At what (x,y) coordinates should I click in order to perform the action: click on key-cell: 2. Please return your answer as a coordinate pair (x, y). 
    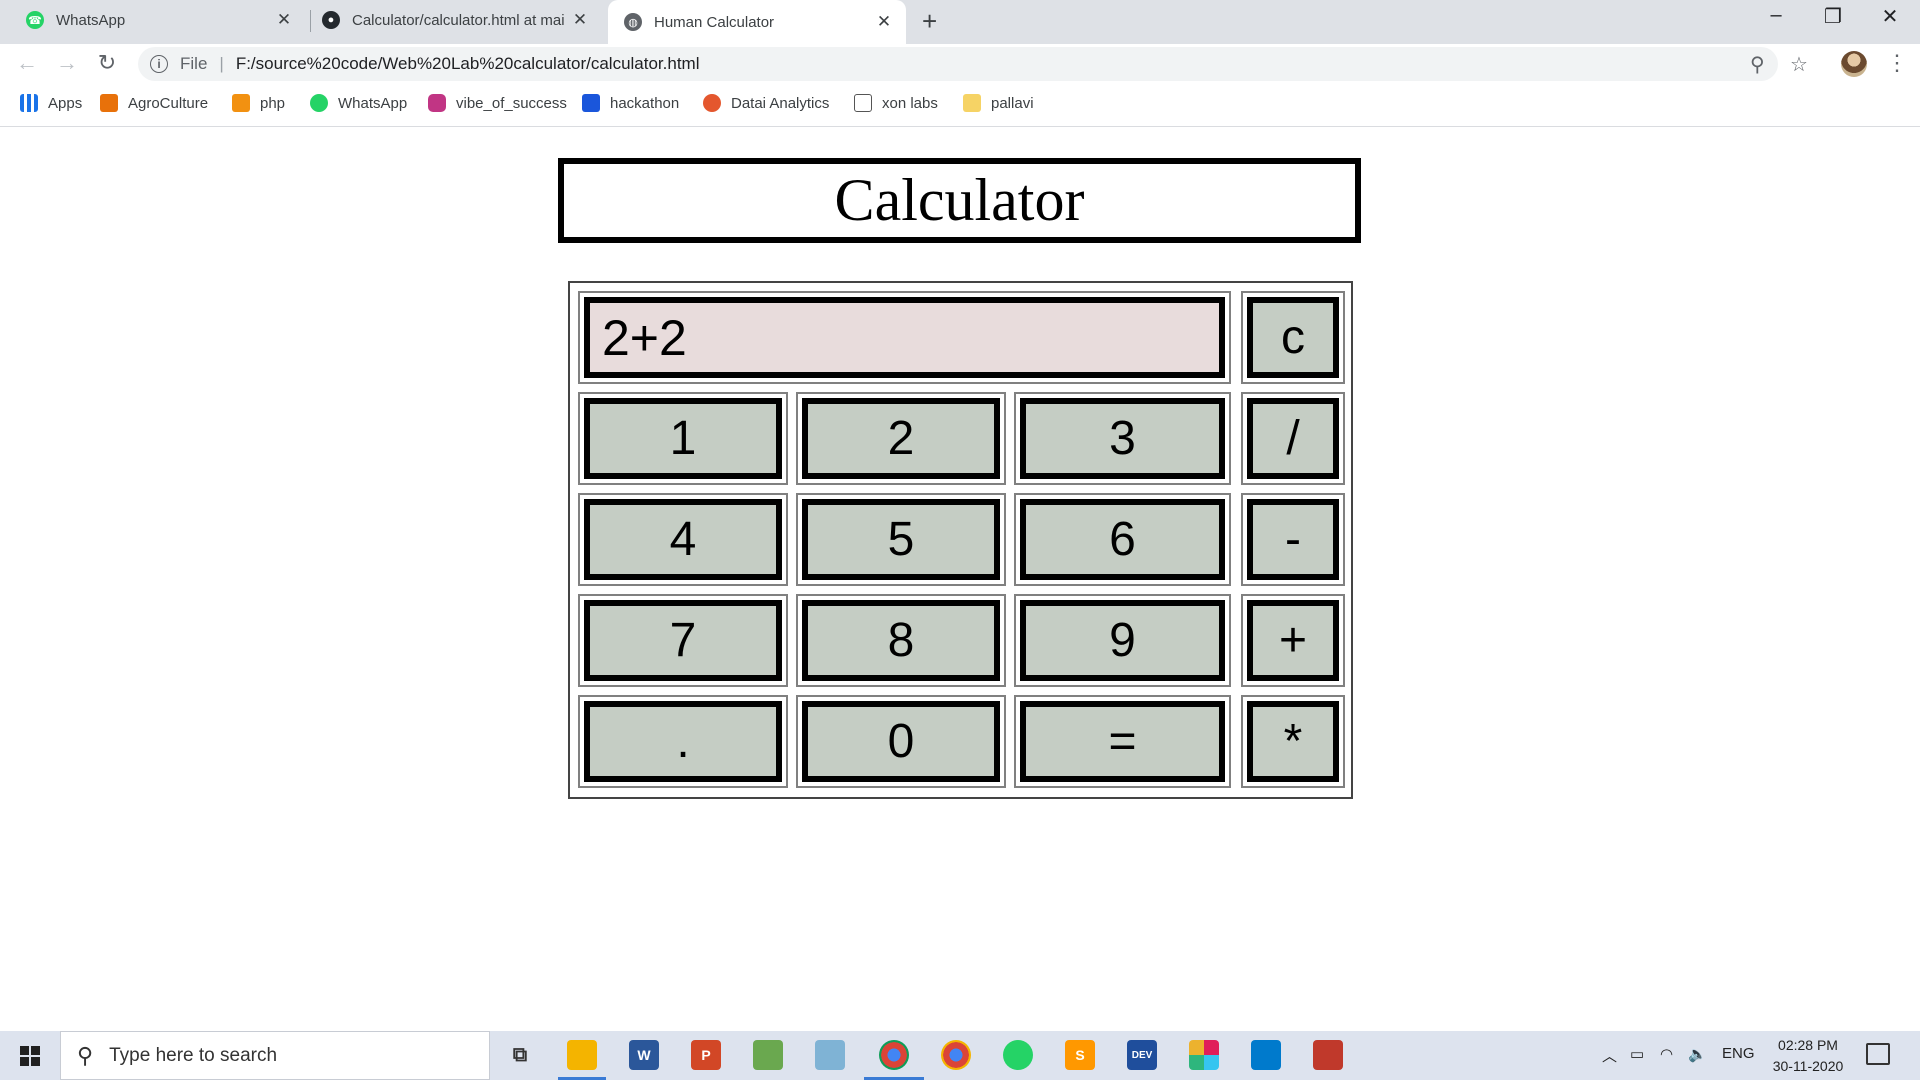
    Looking at the image, I should click on (901, 438).